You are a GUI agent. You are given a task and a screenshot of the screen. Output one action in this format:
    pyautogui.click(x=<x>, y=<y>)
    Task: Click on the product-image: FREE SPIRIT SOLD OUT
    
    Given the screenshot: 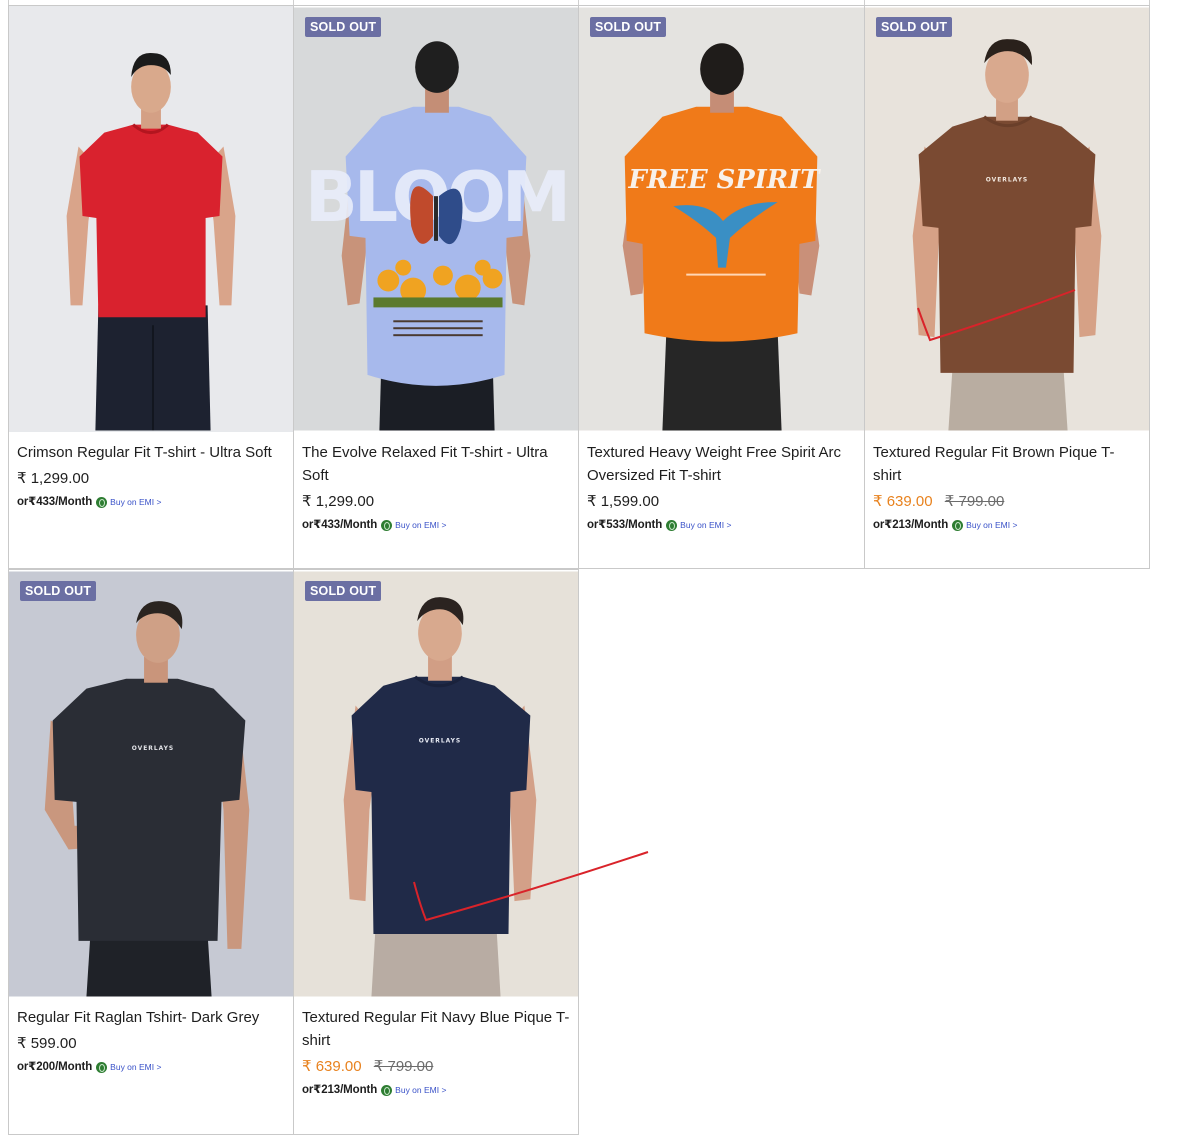 What is the action you would take?
    pyautogui.click(x=721, y=219)
    